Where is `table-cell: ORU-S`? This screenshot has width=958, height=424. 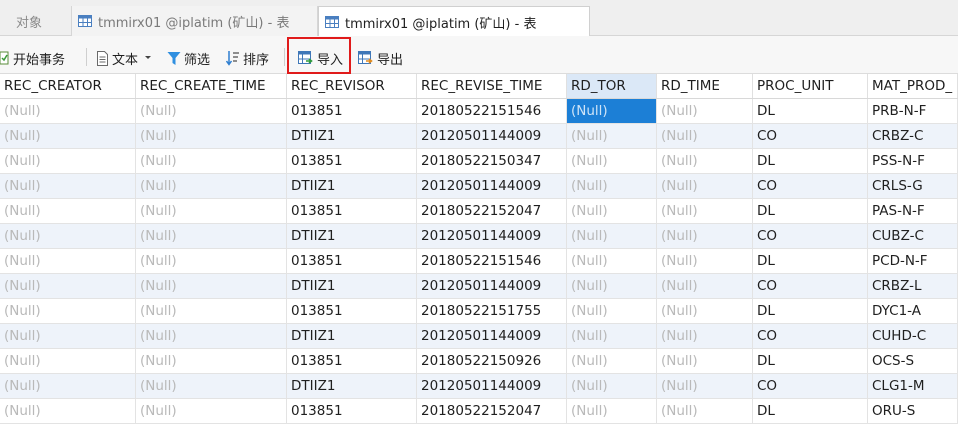 table-cell: ORU-S is located at coordinates (913, 411).